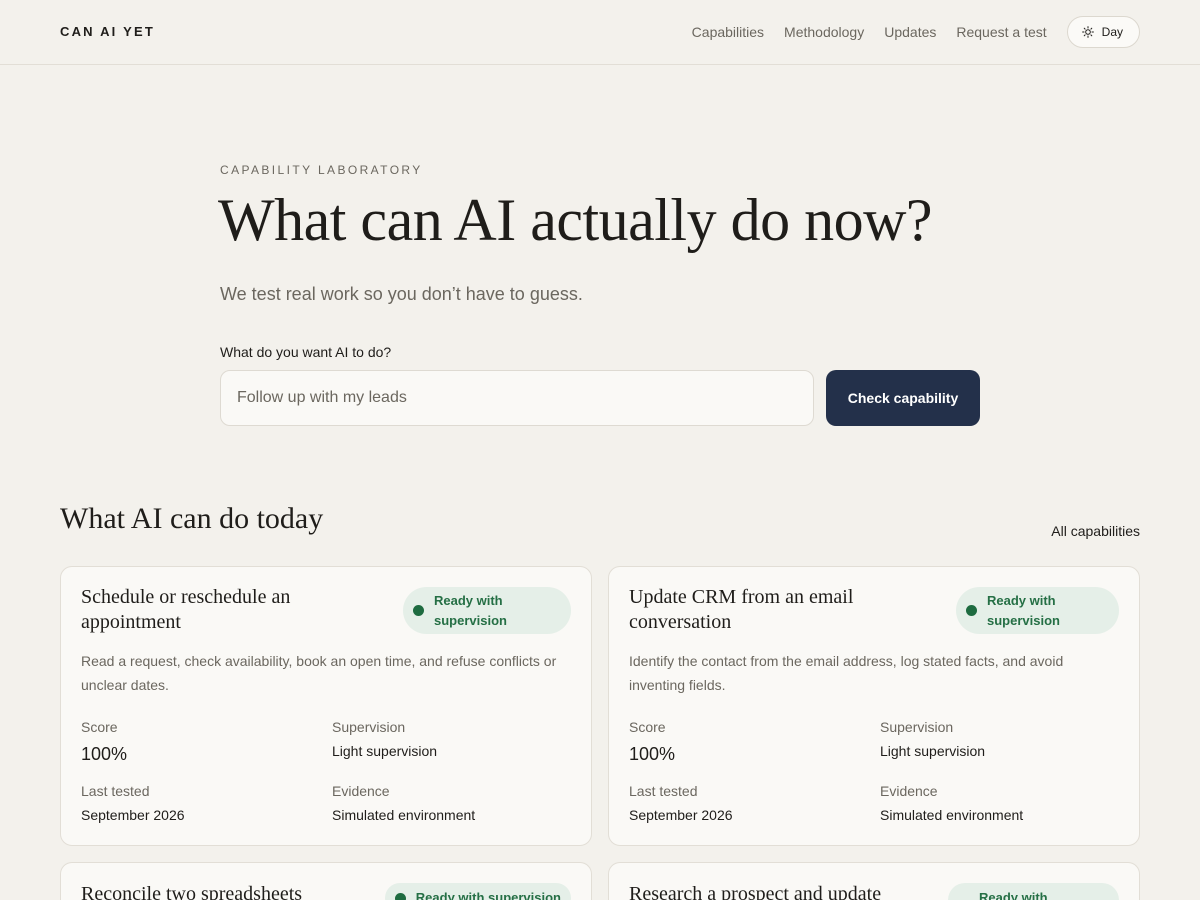 Image resolution: width=1200 pixels, height=900 pixels. I want to click on theme-toggle-label: Day, so click(1112, 32).